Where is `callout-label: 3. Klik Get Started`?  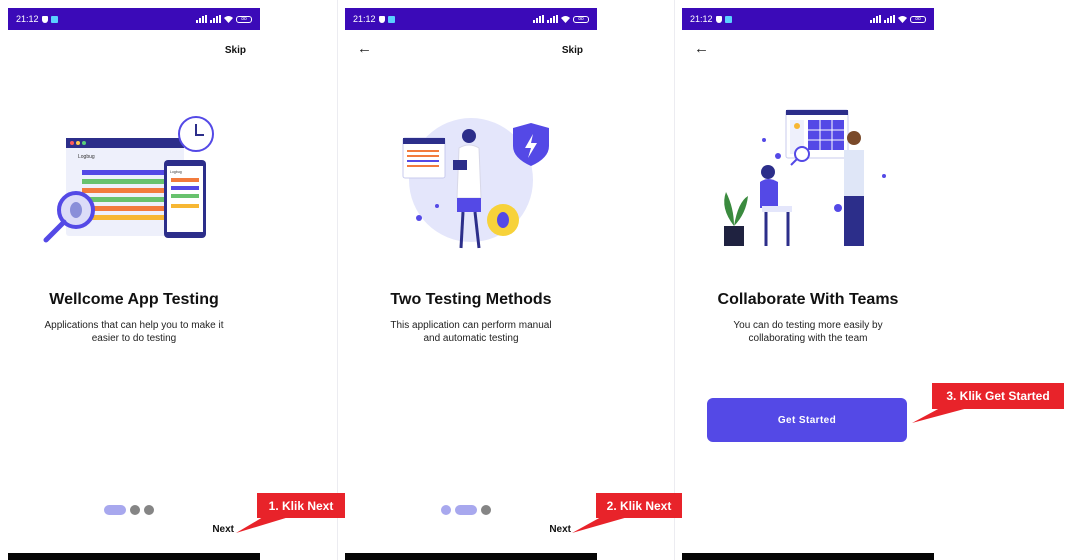
callout-label: 3. Klik Get Started is located at coordinates (998, 396).